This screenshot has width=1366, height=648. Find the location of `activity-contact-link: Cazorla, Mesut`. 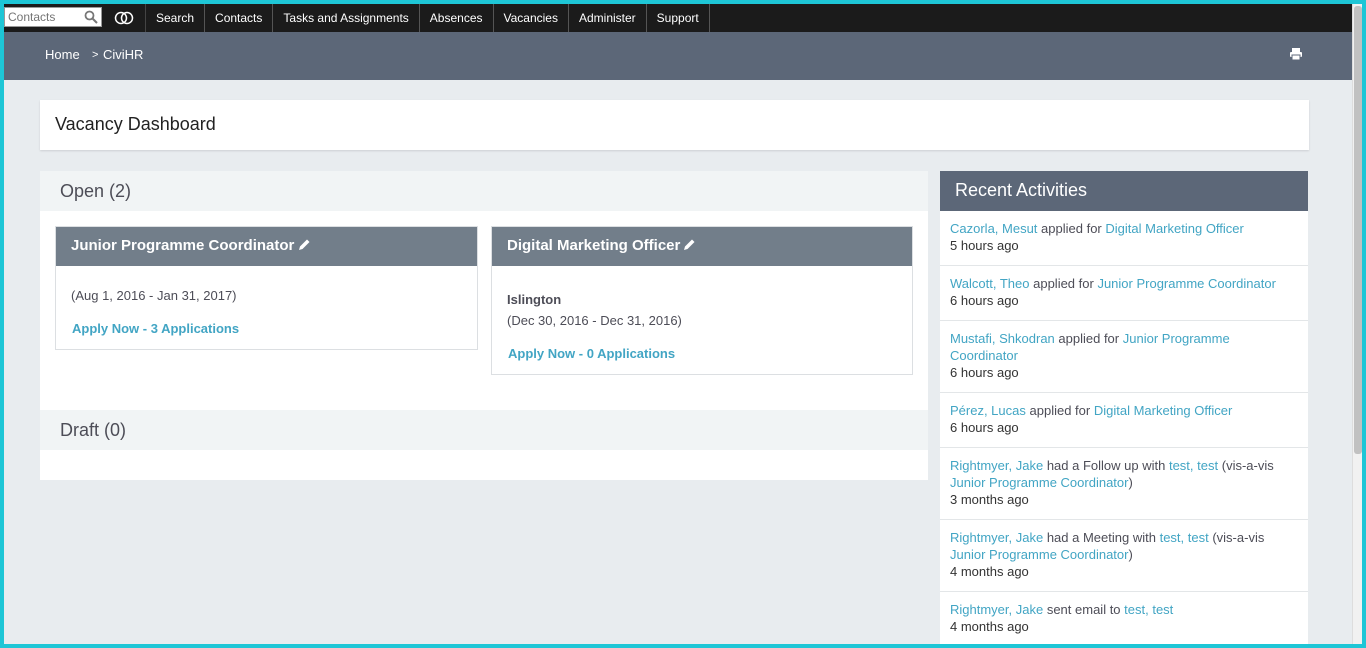

activity-contact-link: Cazorla, Mesut is located at coordinates (993, 228).